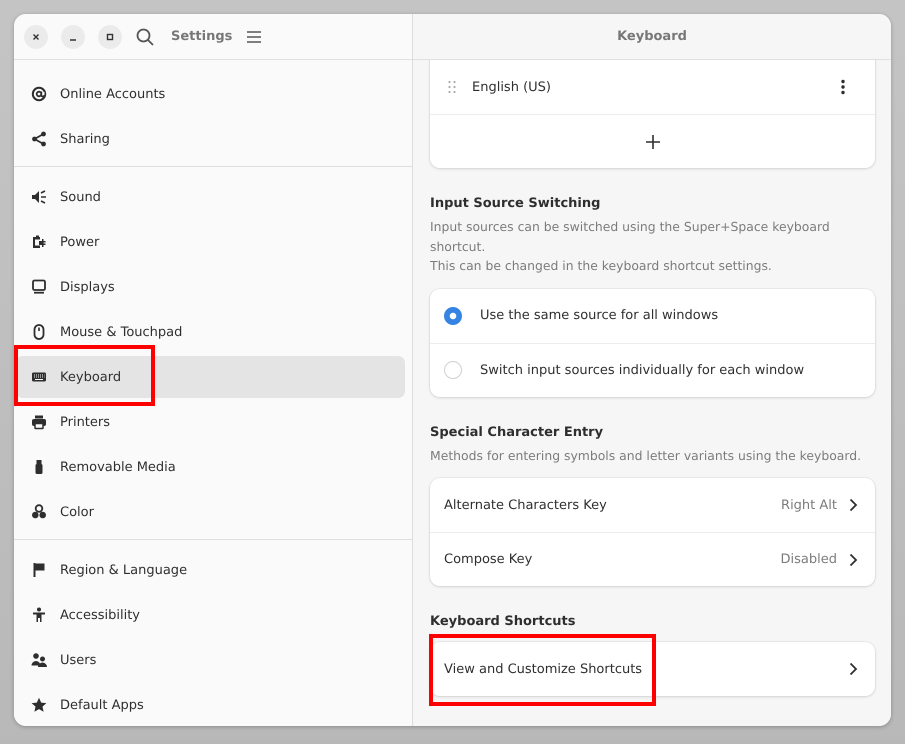  What do you see at coordinates (843, 87) in the screenshot?
I see `more-button` at bounding box center [843, 87].